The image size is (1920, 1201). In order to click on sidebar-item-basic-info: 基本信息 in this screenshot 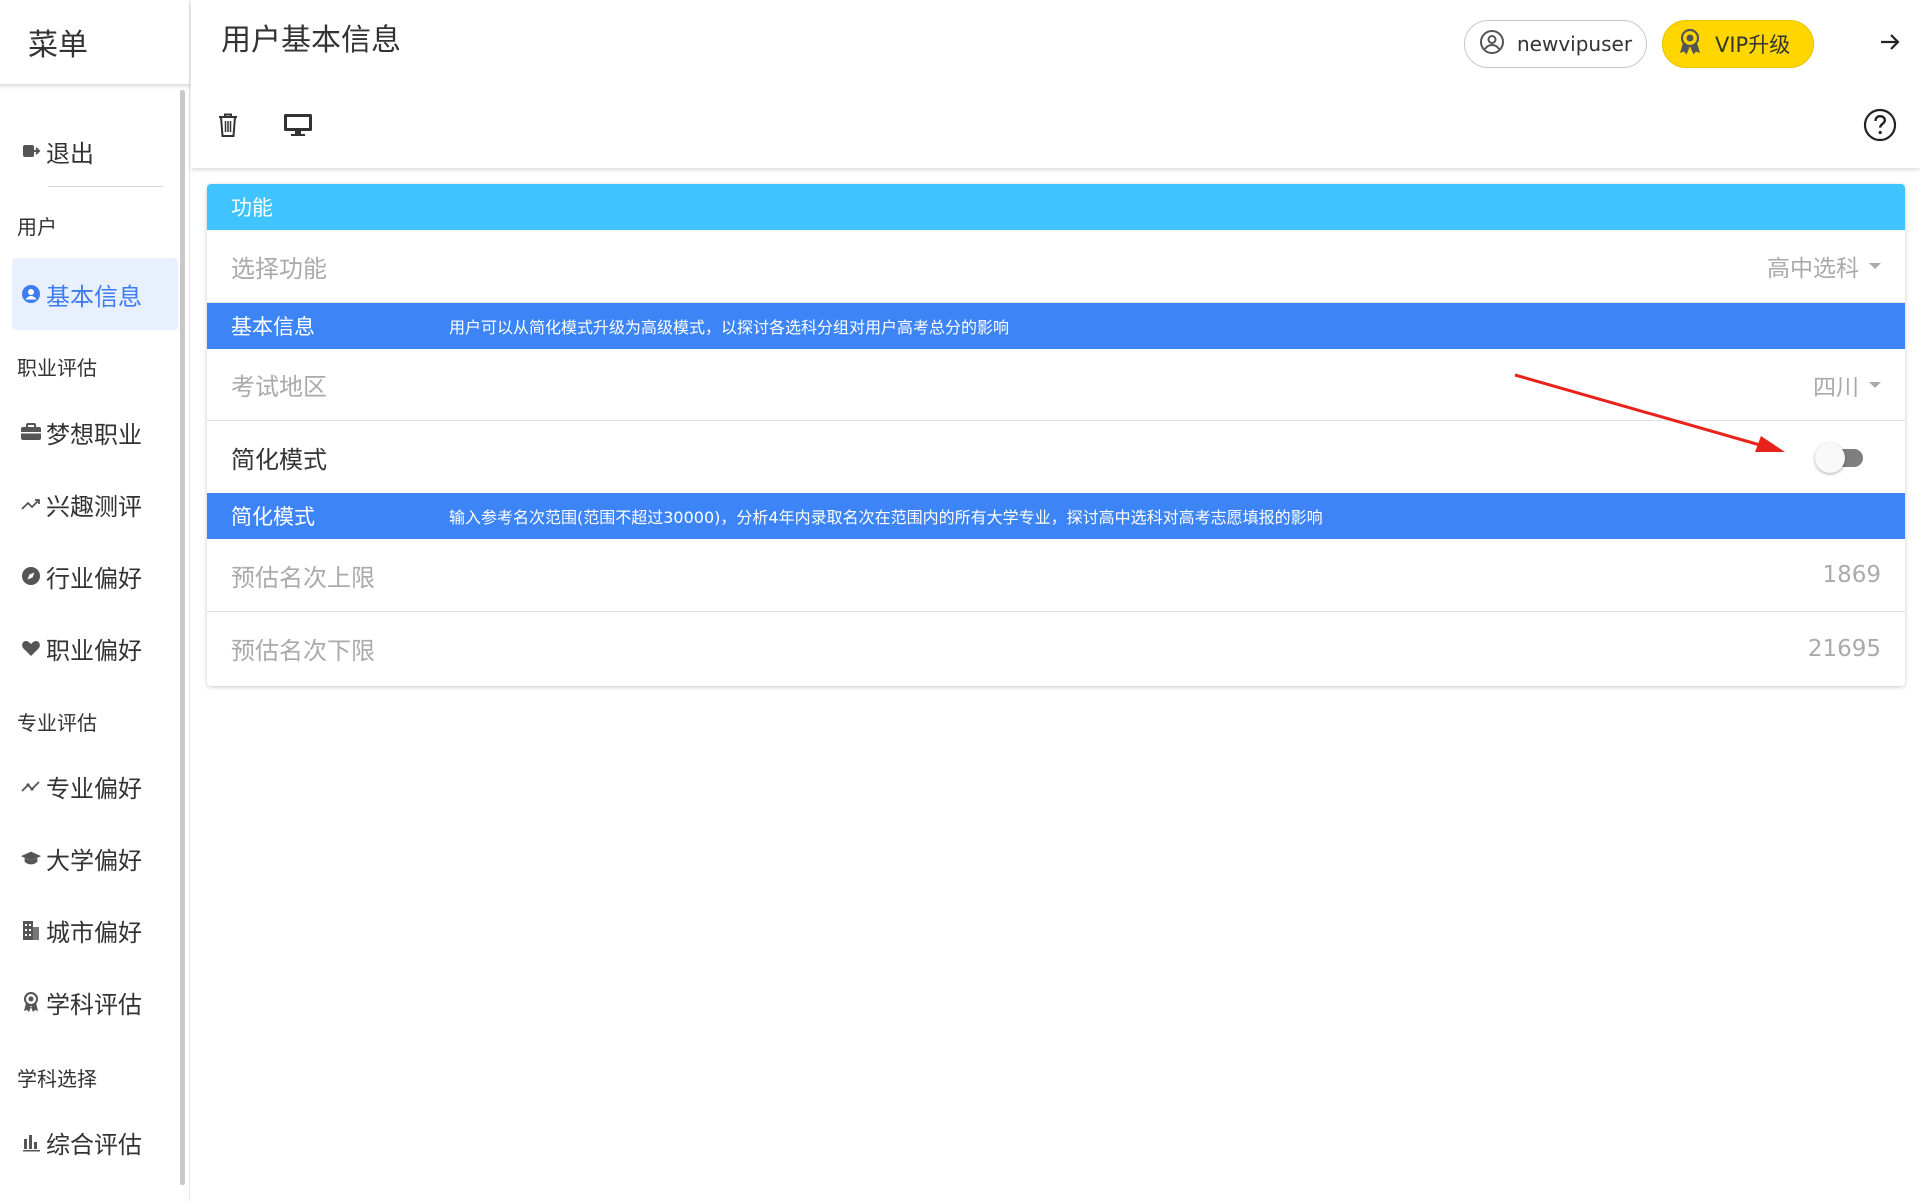, I will do `click(95, 294)`.